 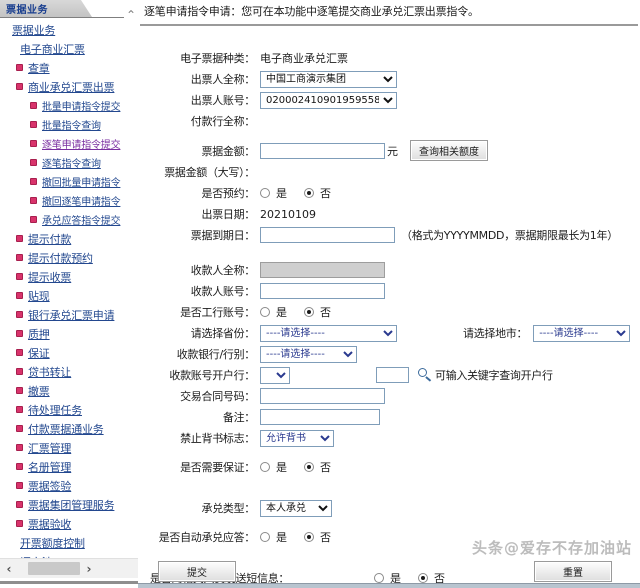 What do you see at coordinates (328, 333) in the screenshot?
I see `province-select: ----请选择----` at bounding box center [328, 333].